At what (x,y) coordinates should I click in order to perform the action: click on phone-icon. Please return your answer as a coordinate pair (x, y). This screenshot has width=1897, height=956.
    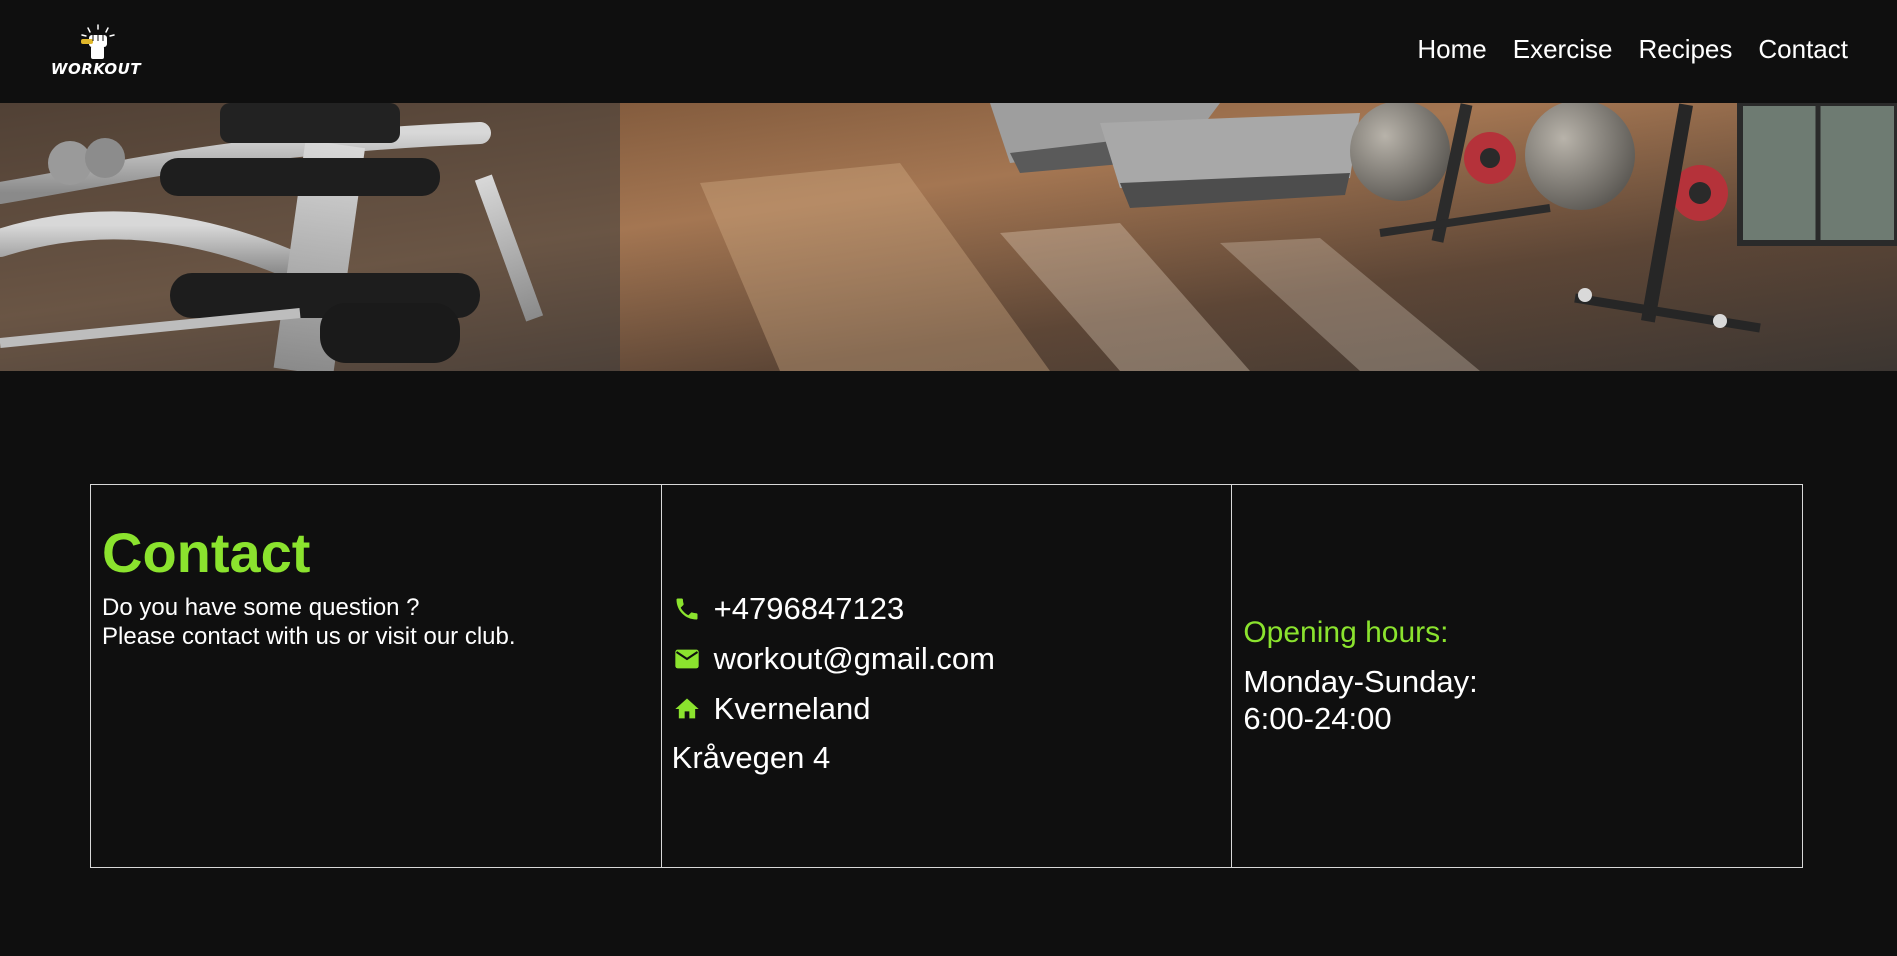
    Looking at the image, I should click on (687, 609).